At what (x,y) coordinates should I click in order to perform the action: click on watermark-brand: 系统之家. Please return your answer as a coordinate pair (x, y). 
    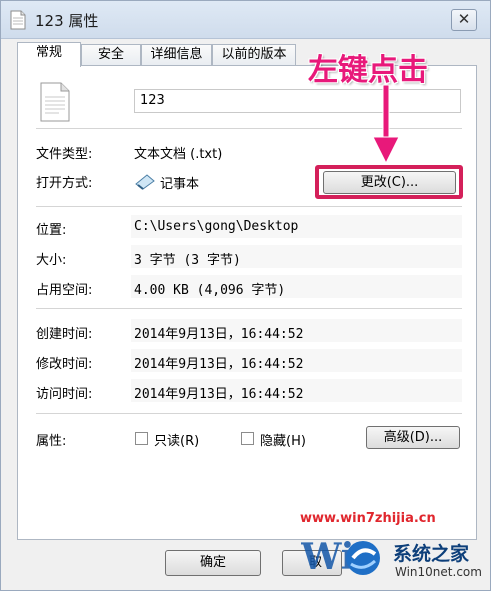
    Looking at the image, I should click on (431, 554).